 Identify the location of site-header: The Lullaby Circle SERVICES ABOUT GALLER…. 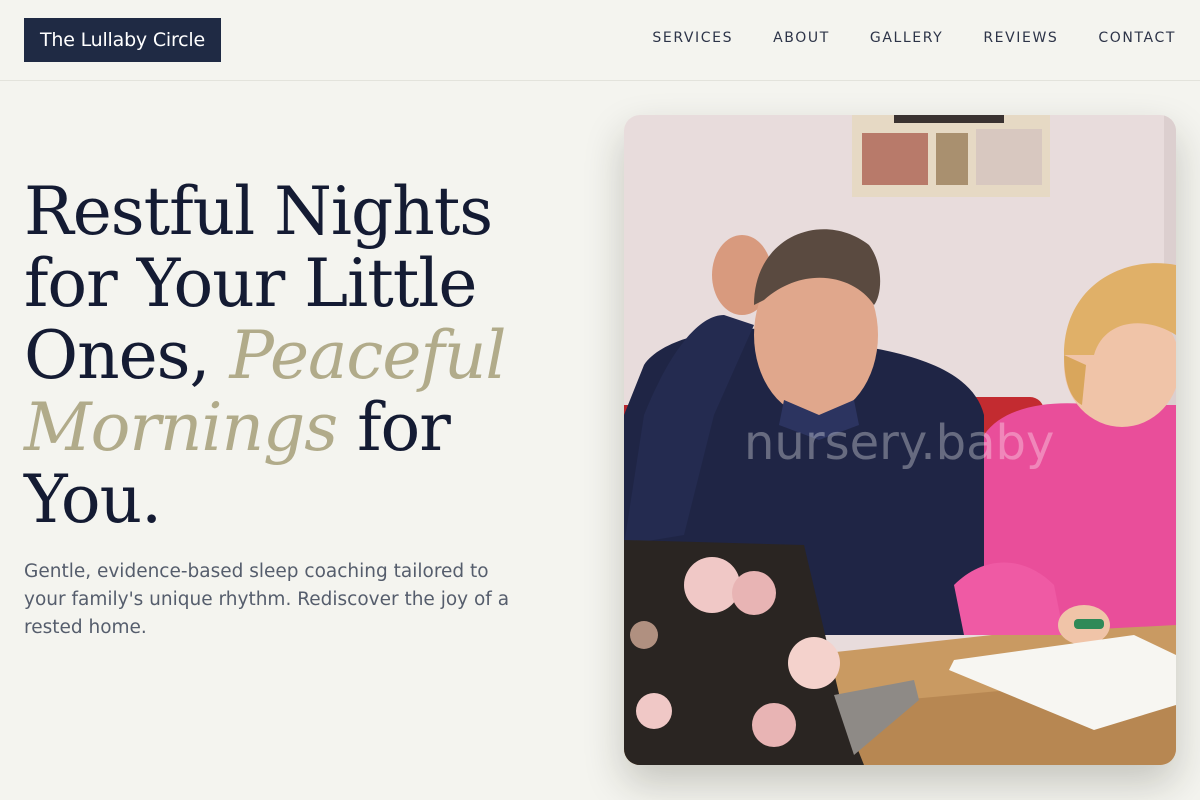
(600, 40).